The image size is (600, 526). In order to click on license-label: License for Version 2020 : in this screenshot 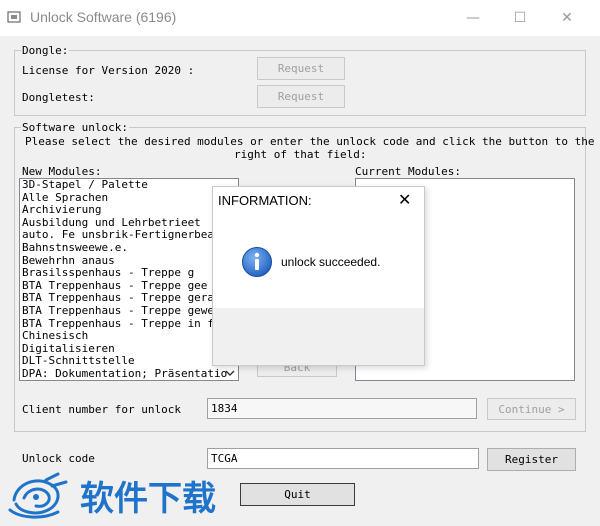, I will do `click(108, 70)`.